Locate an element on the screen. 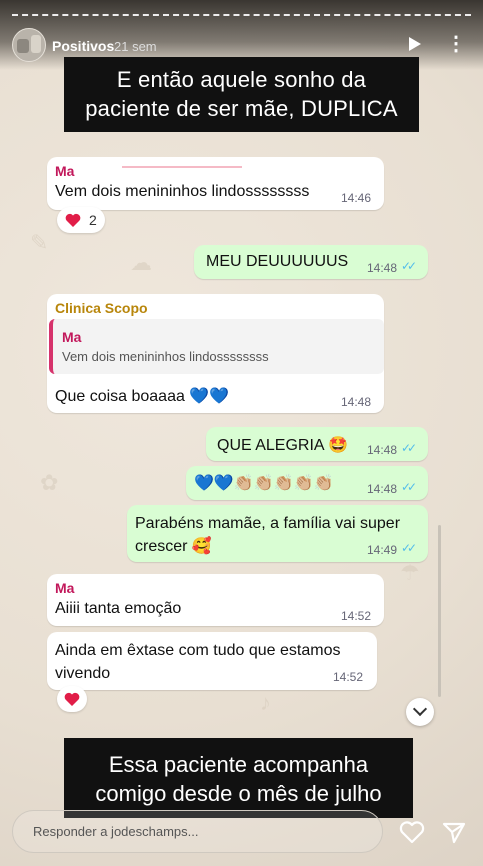 Image resolution: width=483 pixels, height=866 pixels. message-text-line: Parabéns mamãe, a família vai super is located at coordinates (268, 523).